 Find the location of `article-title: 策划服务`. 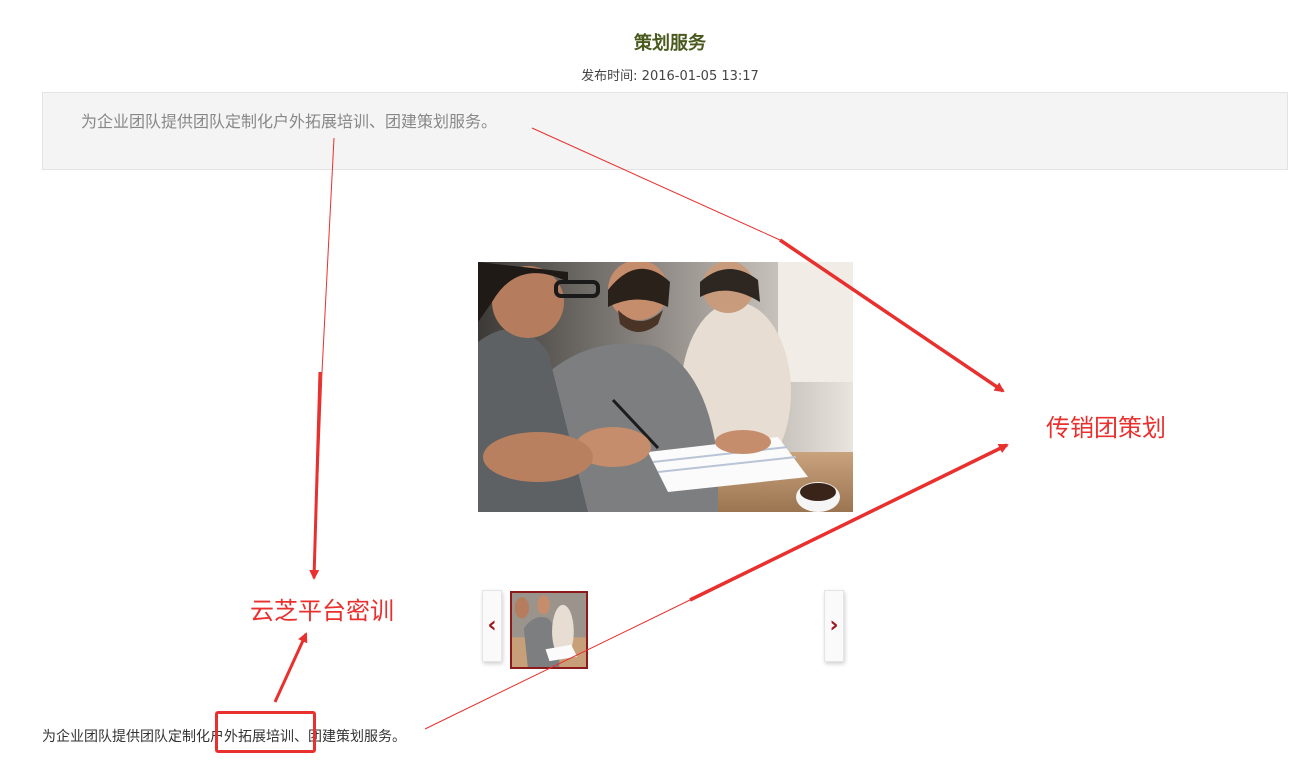

article-title: 策划服务 is located at coordinates (670, 43).